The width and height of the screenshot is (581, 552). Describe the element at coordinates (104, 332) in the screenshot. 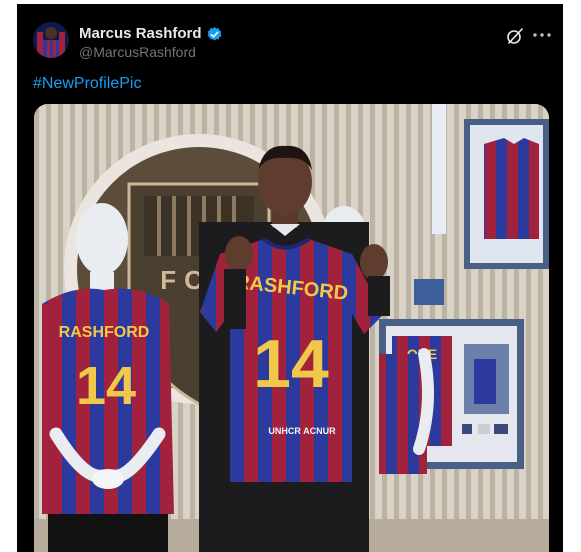

I see `left-shirt-name: RASHFORD` at that location.